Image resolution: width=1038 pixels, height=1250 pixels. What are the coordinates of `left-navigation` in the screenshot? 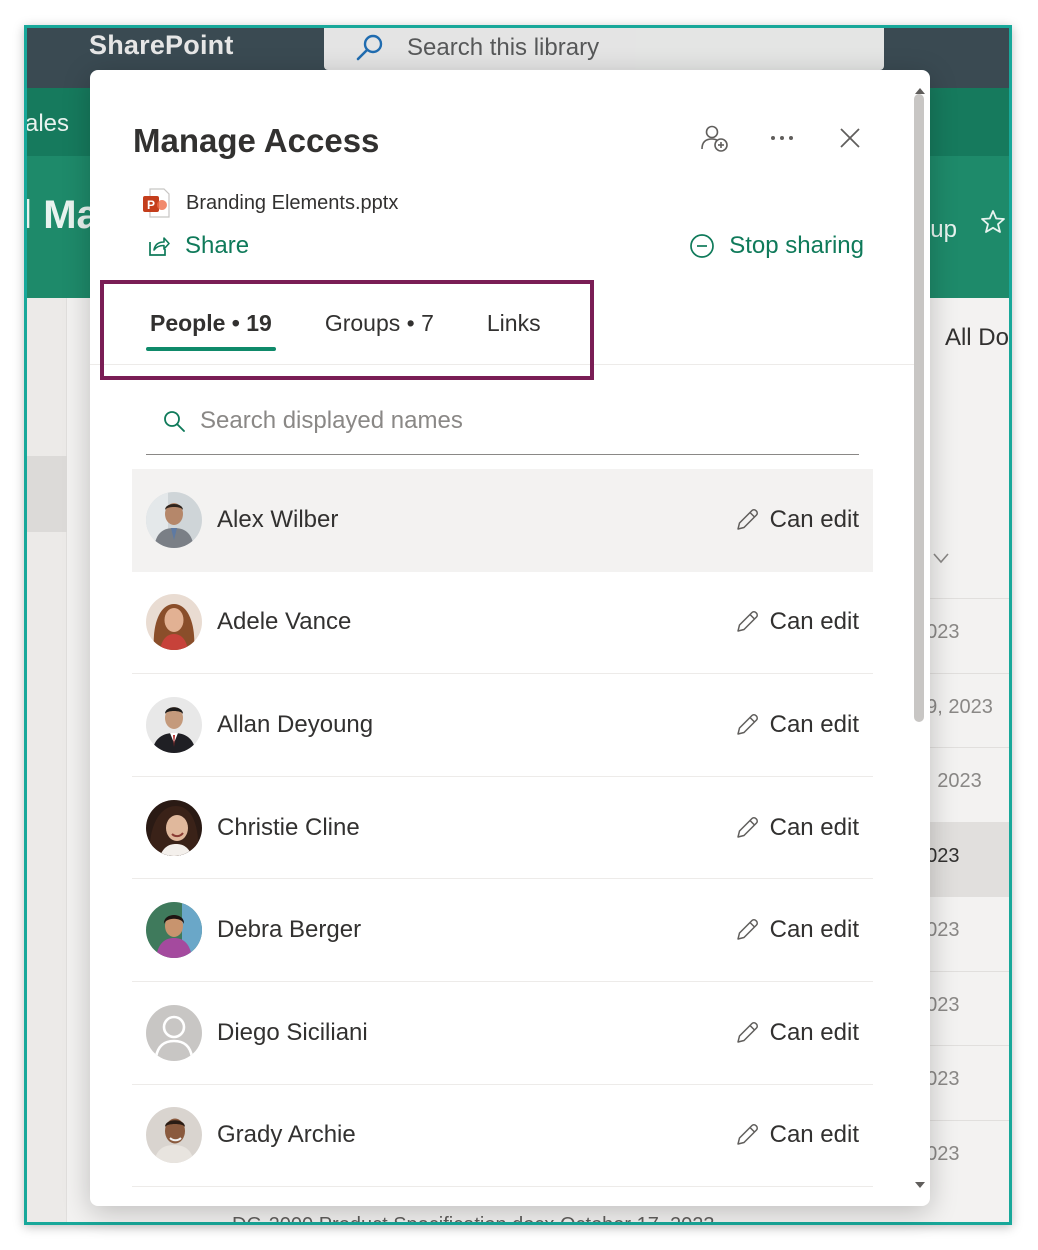 It's located at (47, 760).